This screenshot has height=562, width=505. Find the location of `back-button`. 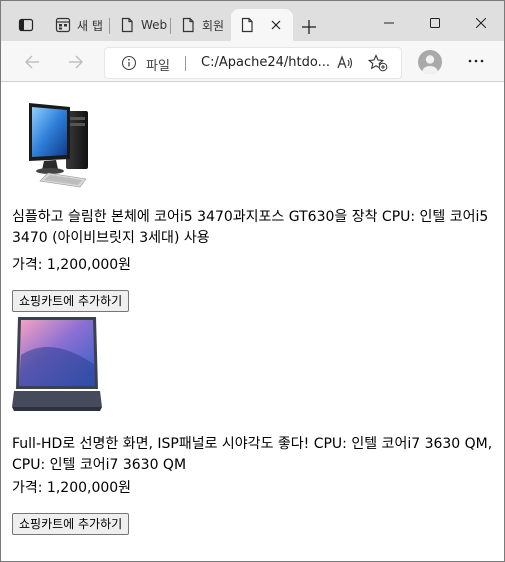

back-button is located at coordinates (32, 62).